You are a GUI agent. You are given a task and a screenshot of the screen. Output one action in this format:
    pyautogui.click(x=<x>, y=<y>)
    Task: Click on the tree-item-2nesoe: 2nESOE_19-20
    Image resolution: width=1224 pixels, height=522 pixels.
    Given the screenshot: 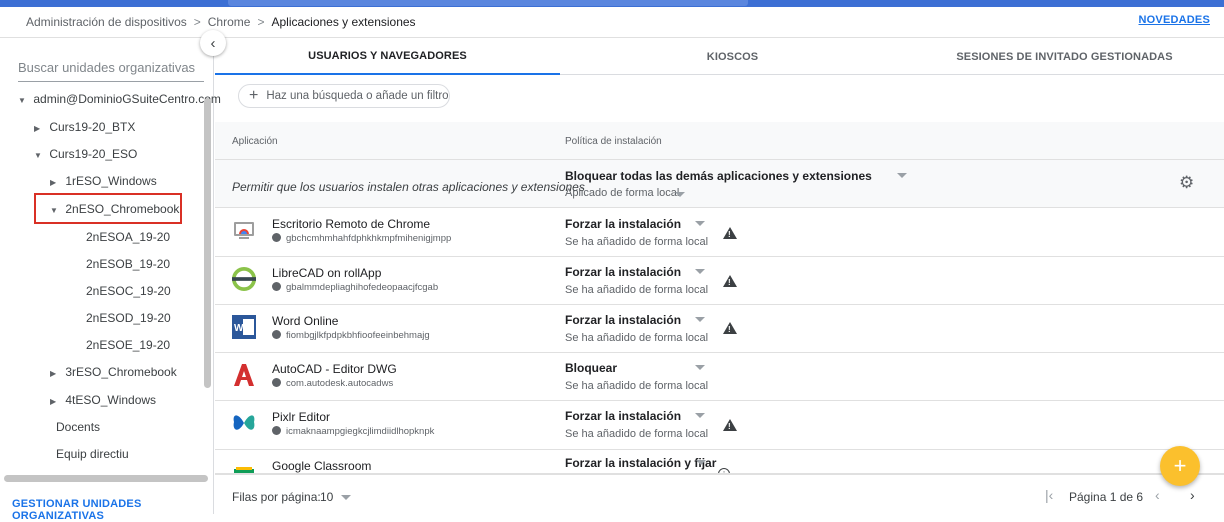 What is the action you would take?
    pyautogui.click(x=128, y=345)
    